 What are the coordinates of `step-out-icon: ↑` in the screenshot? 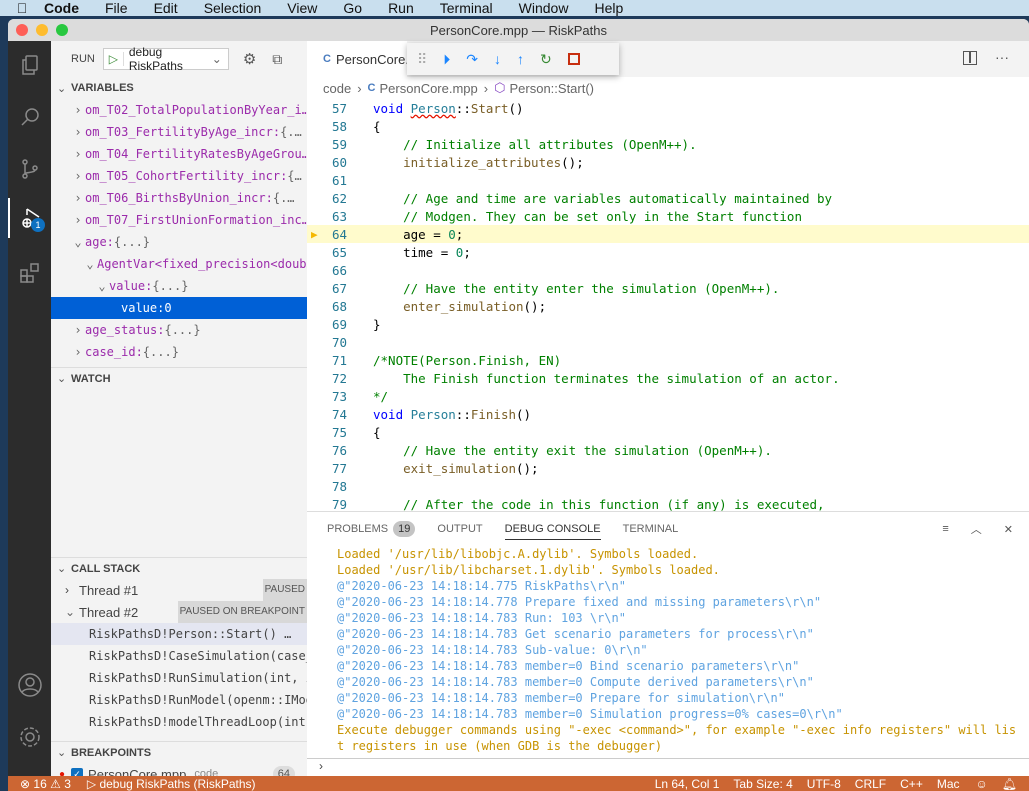 It's located at (520, 59).